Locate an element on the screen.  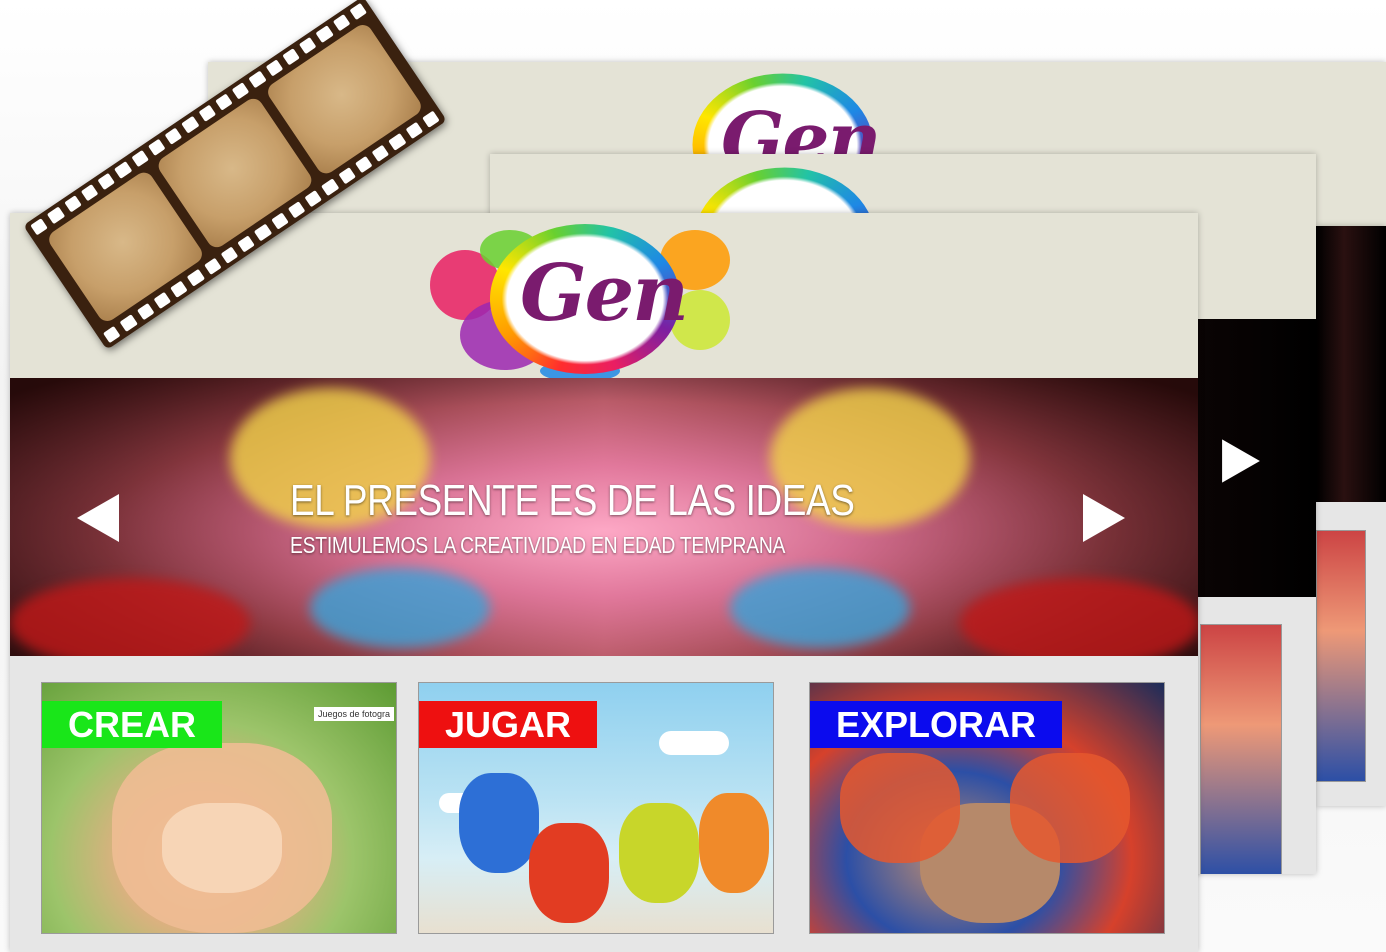
gen-logo: Gen is located at coordinates (580, 296).